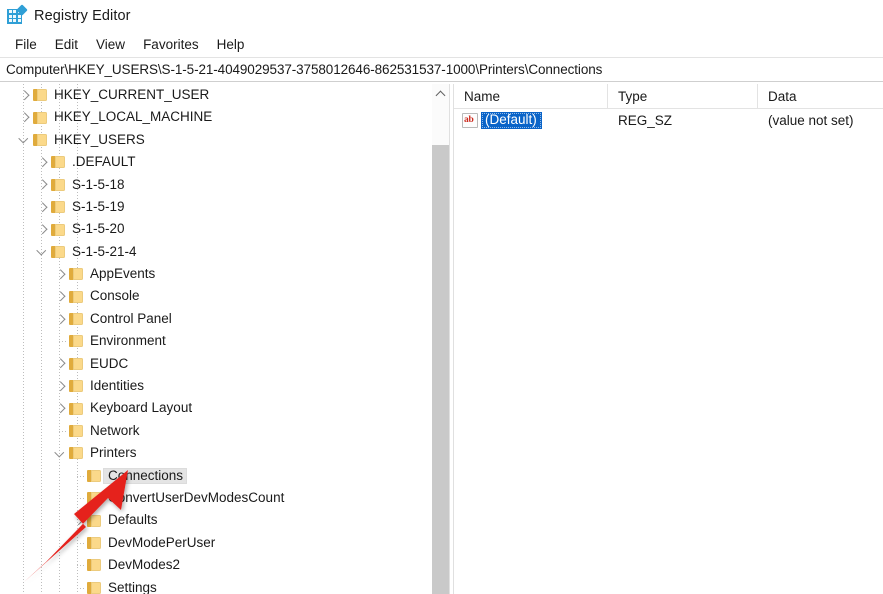 This screenshot has width=883, height=594. I want to click on scrollbar-thumb, so click(440, 124).